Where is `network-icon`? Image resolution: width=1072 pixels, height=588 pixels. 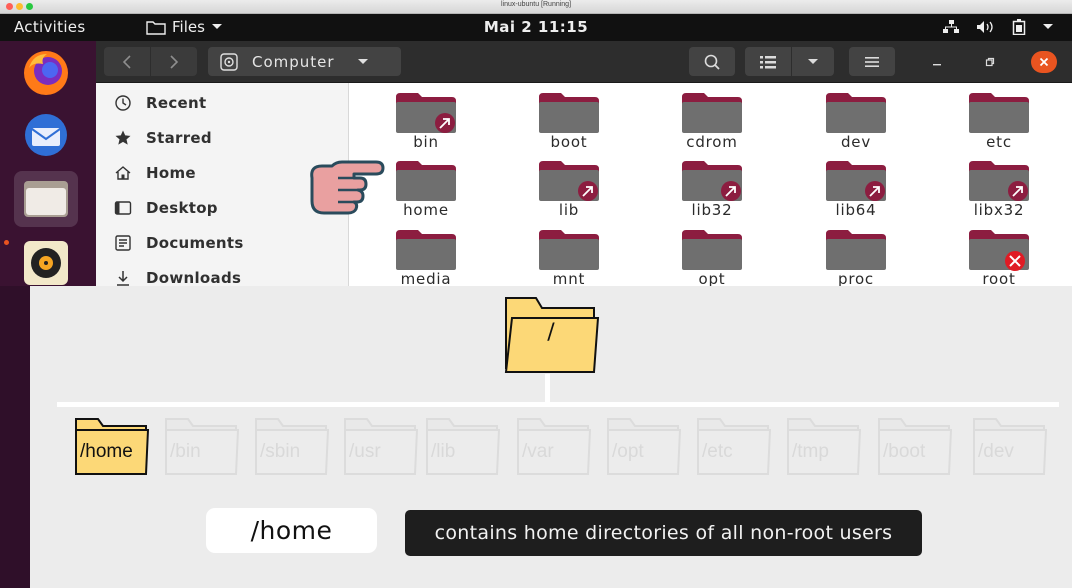 network-icon is located at coordinates (951, 26).